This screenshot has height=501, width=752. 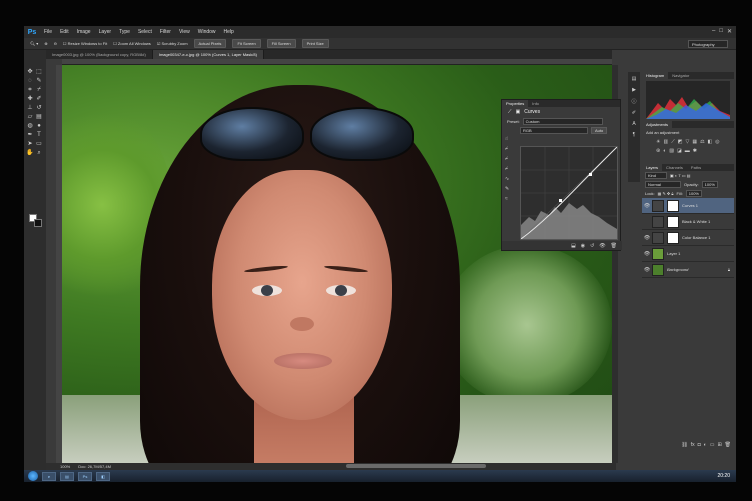 I want to click on tab-paths: Paths, so click(x=696, y=167).